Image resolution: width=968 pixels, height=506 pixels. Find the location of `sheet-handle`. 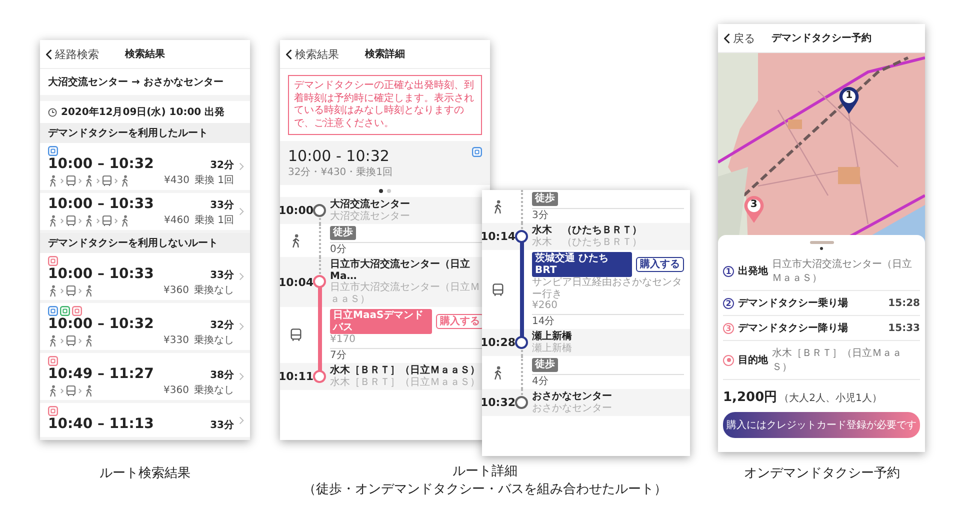

sheet-handle is located at coordinates (822, 242).